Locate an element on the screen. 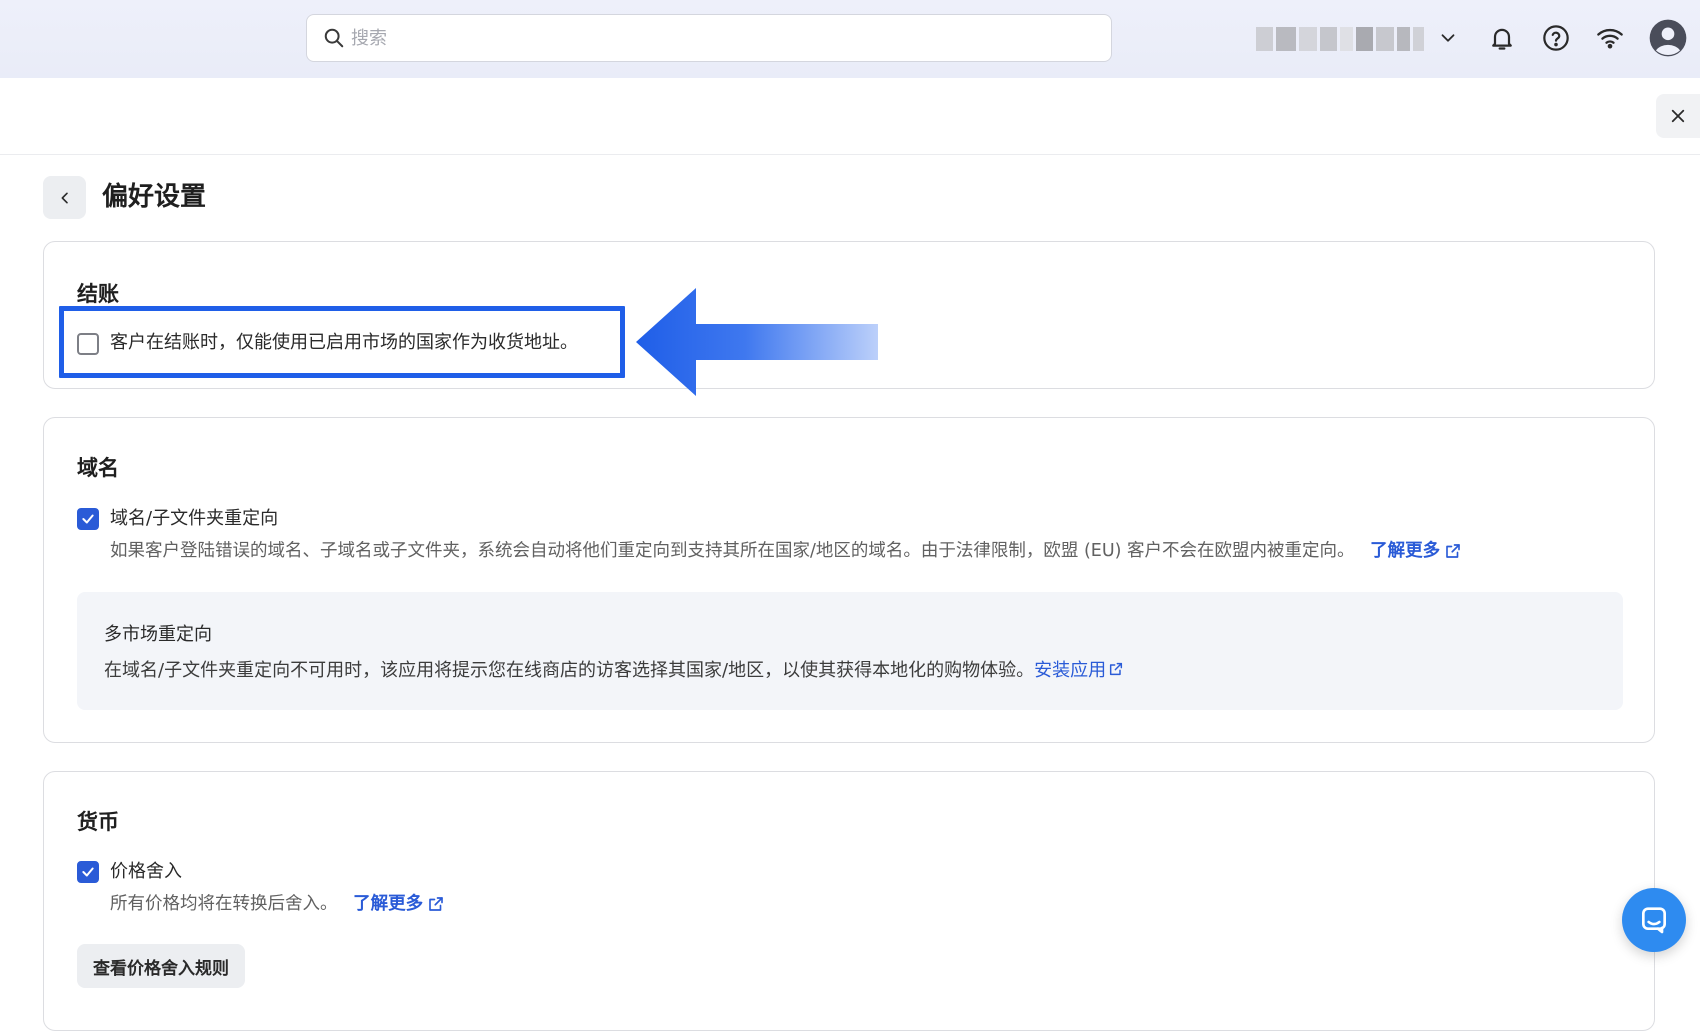 This screenshot has width=1700, height=1031. store-switcher-button is located at coordinates (1448, 38).